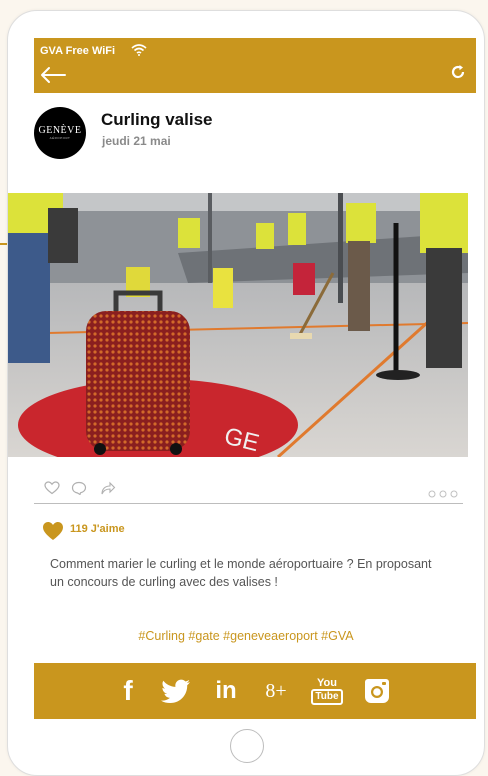  Describe the element at coordinates (176, 691) in the screenshot. I see `twitter-icon` at that location.